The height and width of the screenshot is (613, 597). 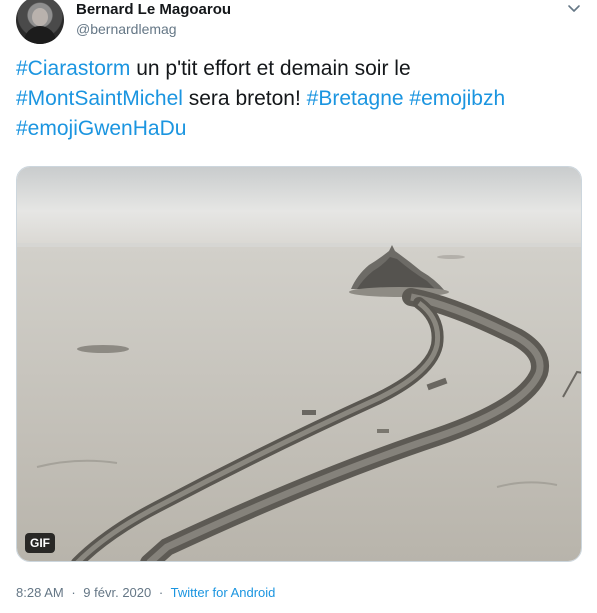 What do you see at coordinates (40, 17) in the screenshot?
I see `avatar-face` at bounding box center [40, 17].